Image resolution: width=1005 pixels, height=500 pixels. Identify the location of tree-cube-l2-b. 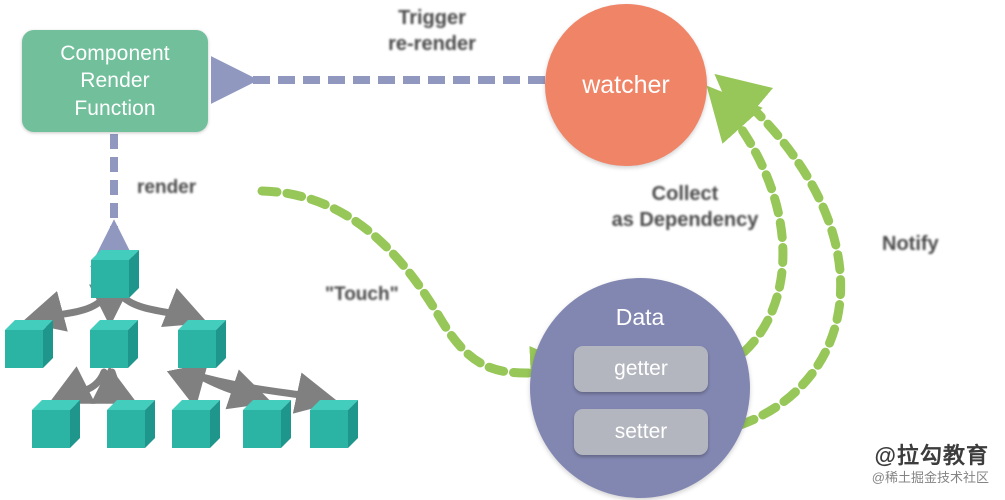
(131, 424).